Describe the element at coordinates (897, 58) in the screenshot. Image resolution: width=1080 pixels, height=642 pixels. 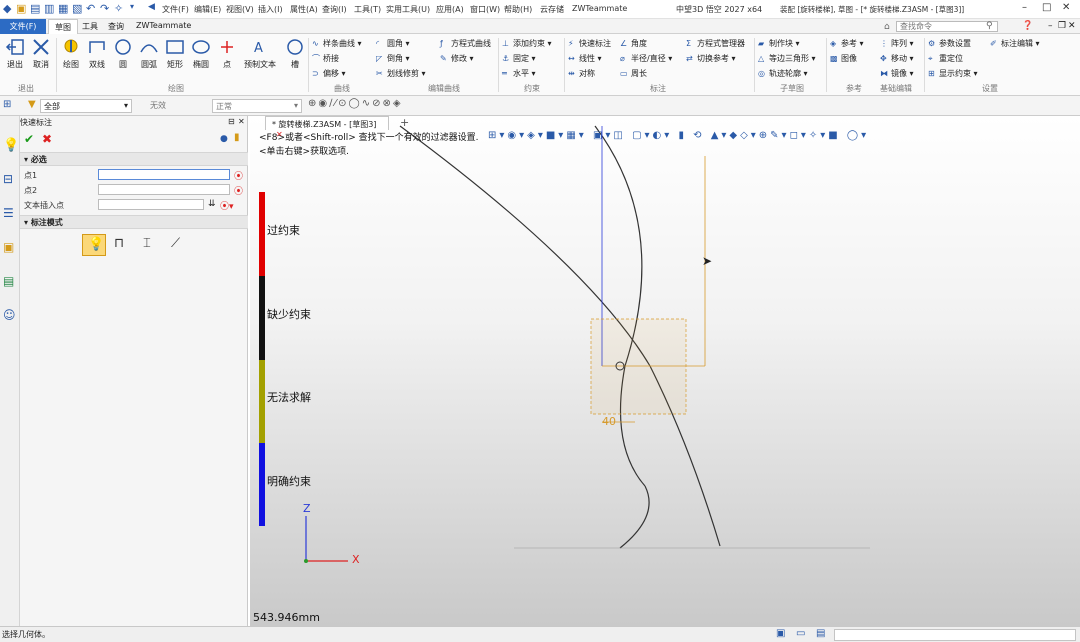
I see `move-button: ✥ 移动 ▾` at that location.